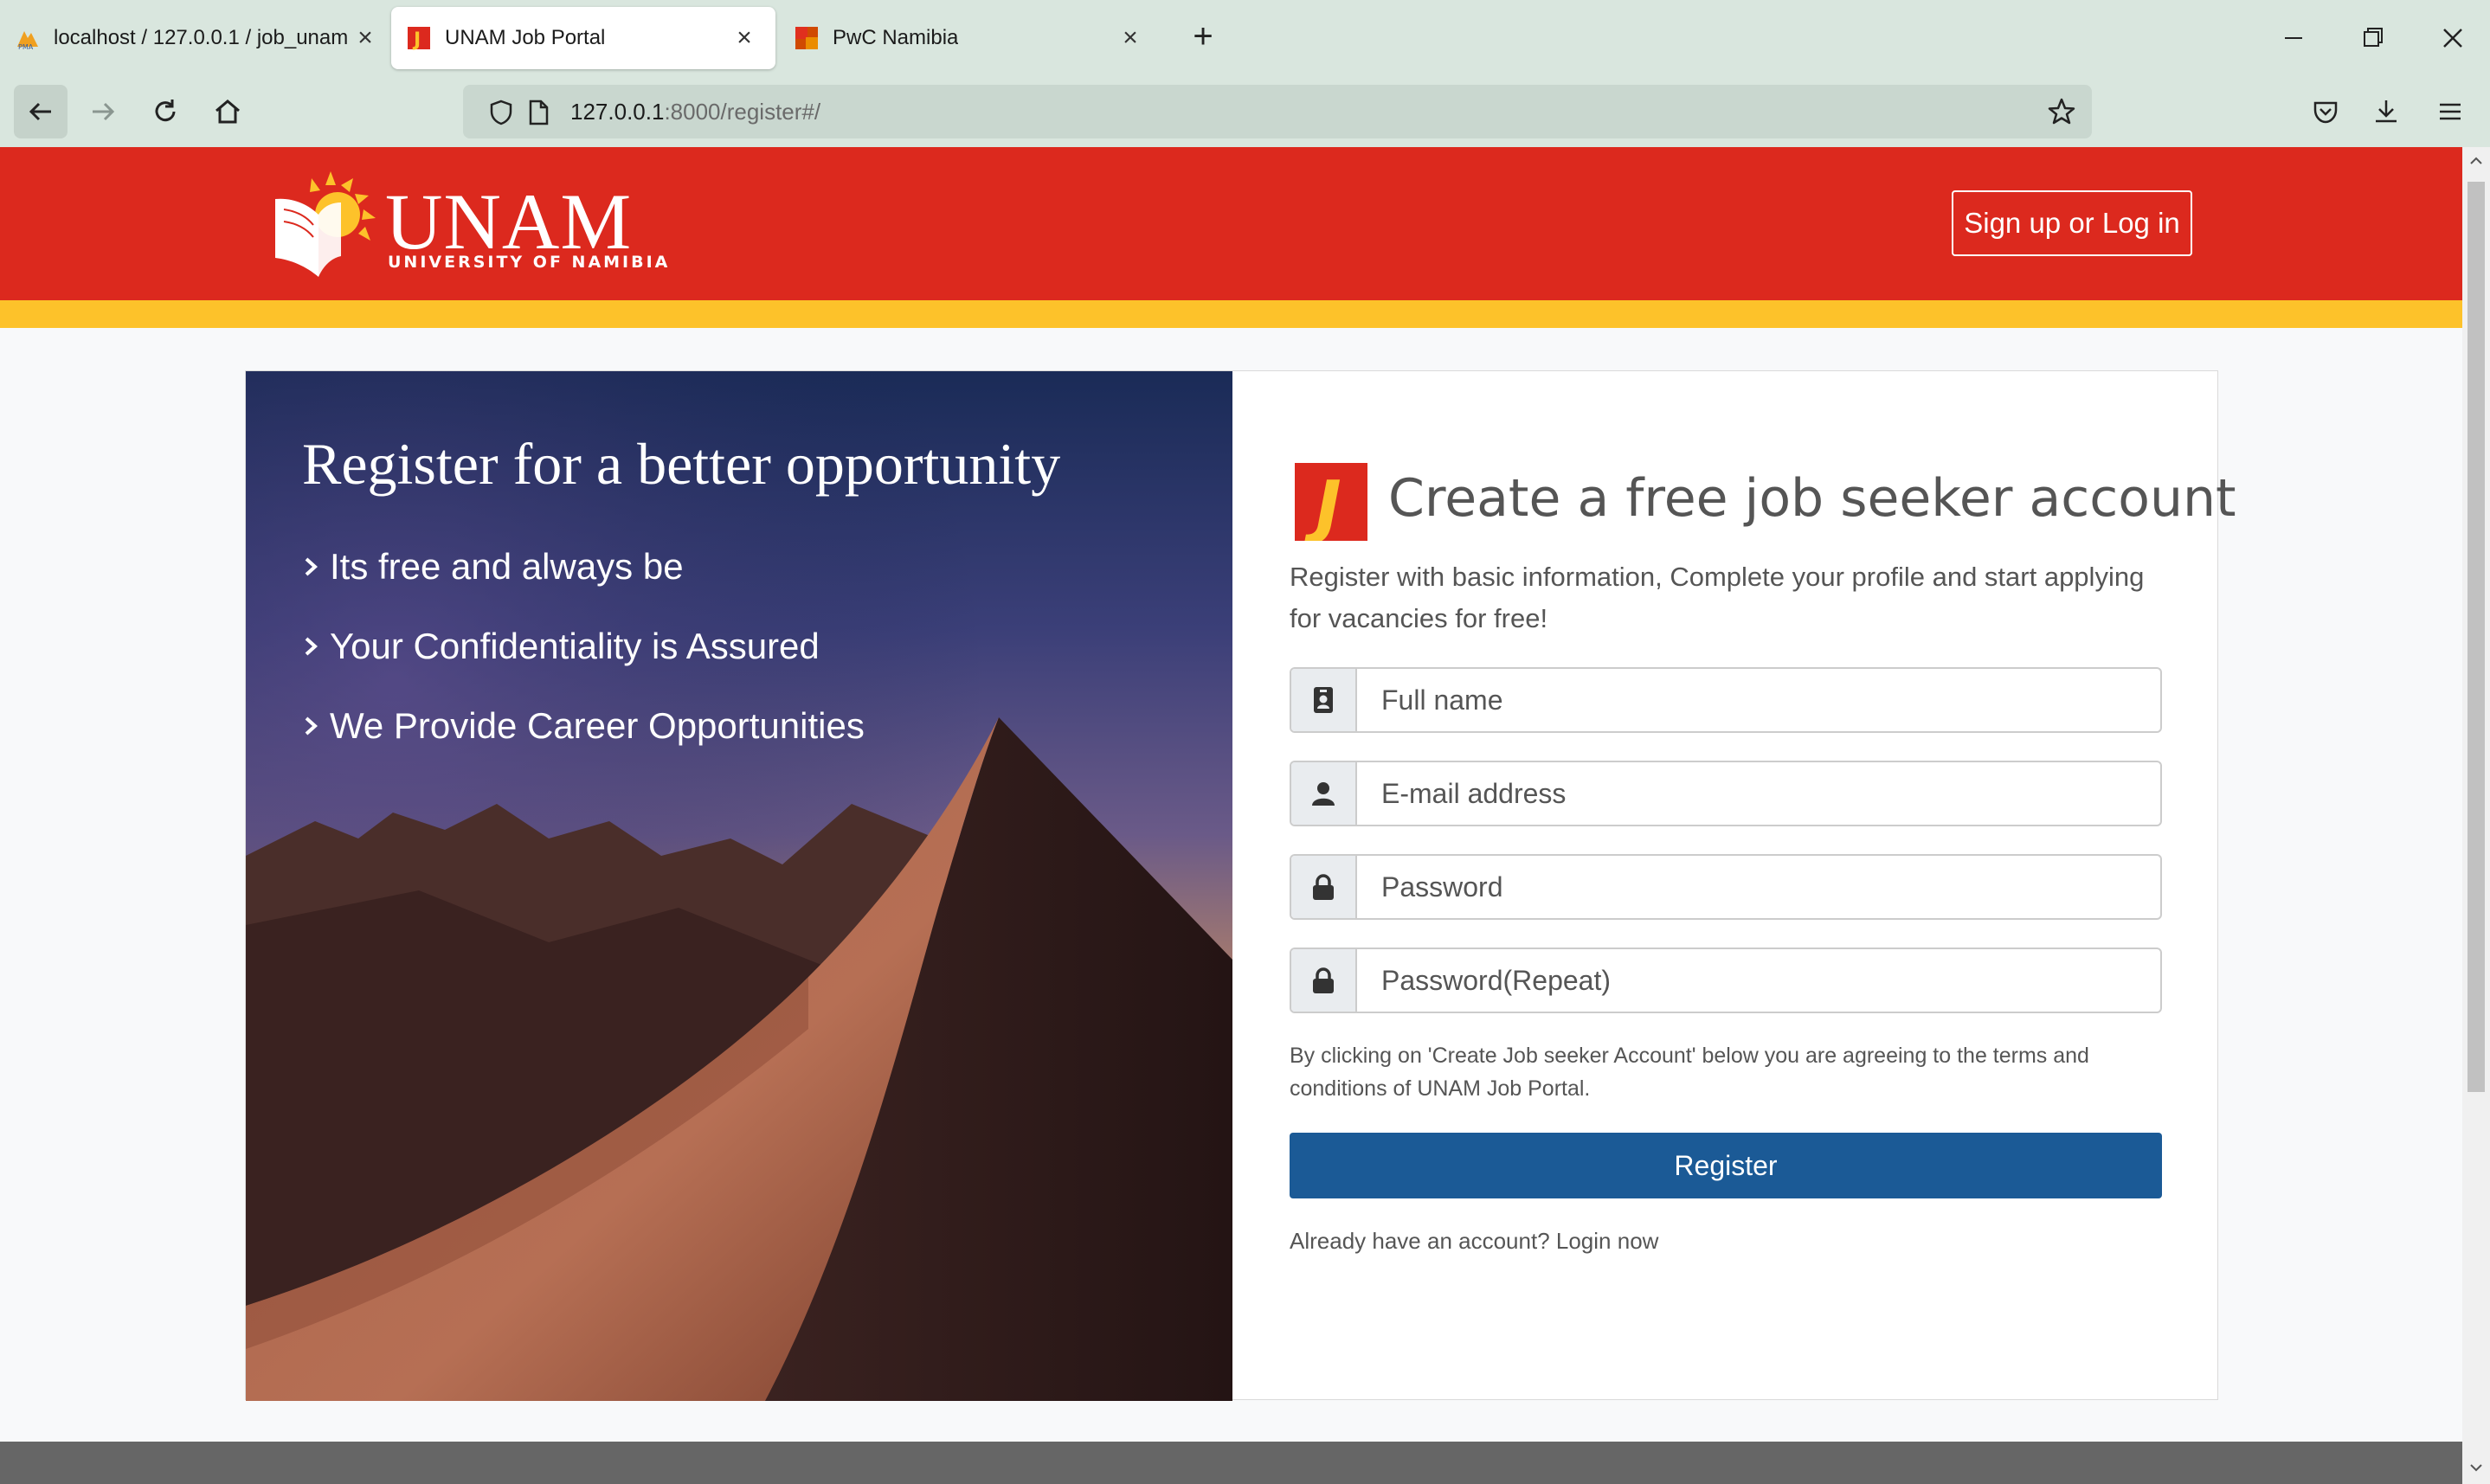 This screenshot has height=1484, width=2490. I want to click on logo-subtitle: UNIVERSITY OF NAMIBIA, so click(529, 263).